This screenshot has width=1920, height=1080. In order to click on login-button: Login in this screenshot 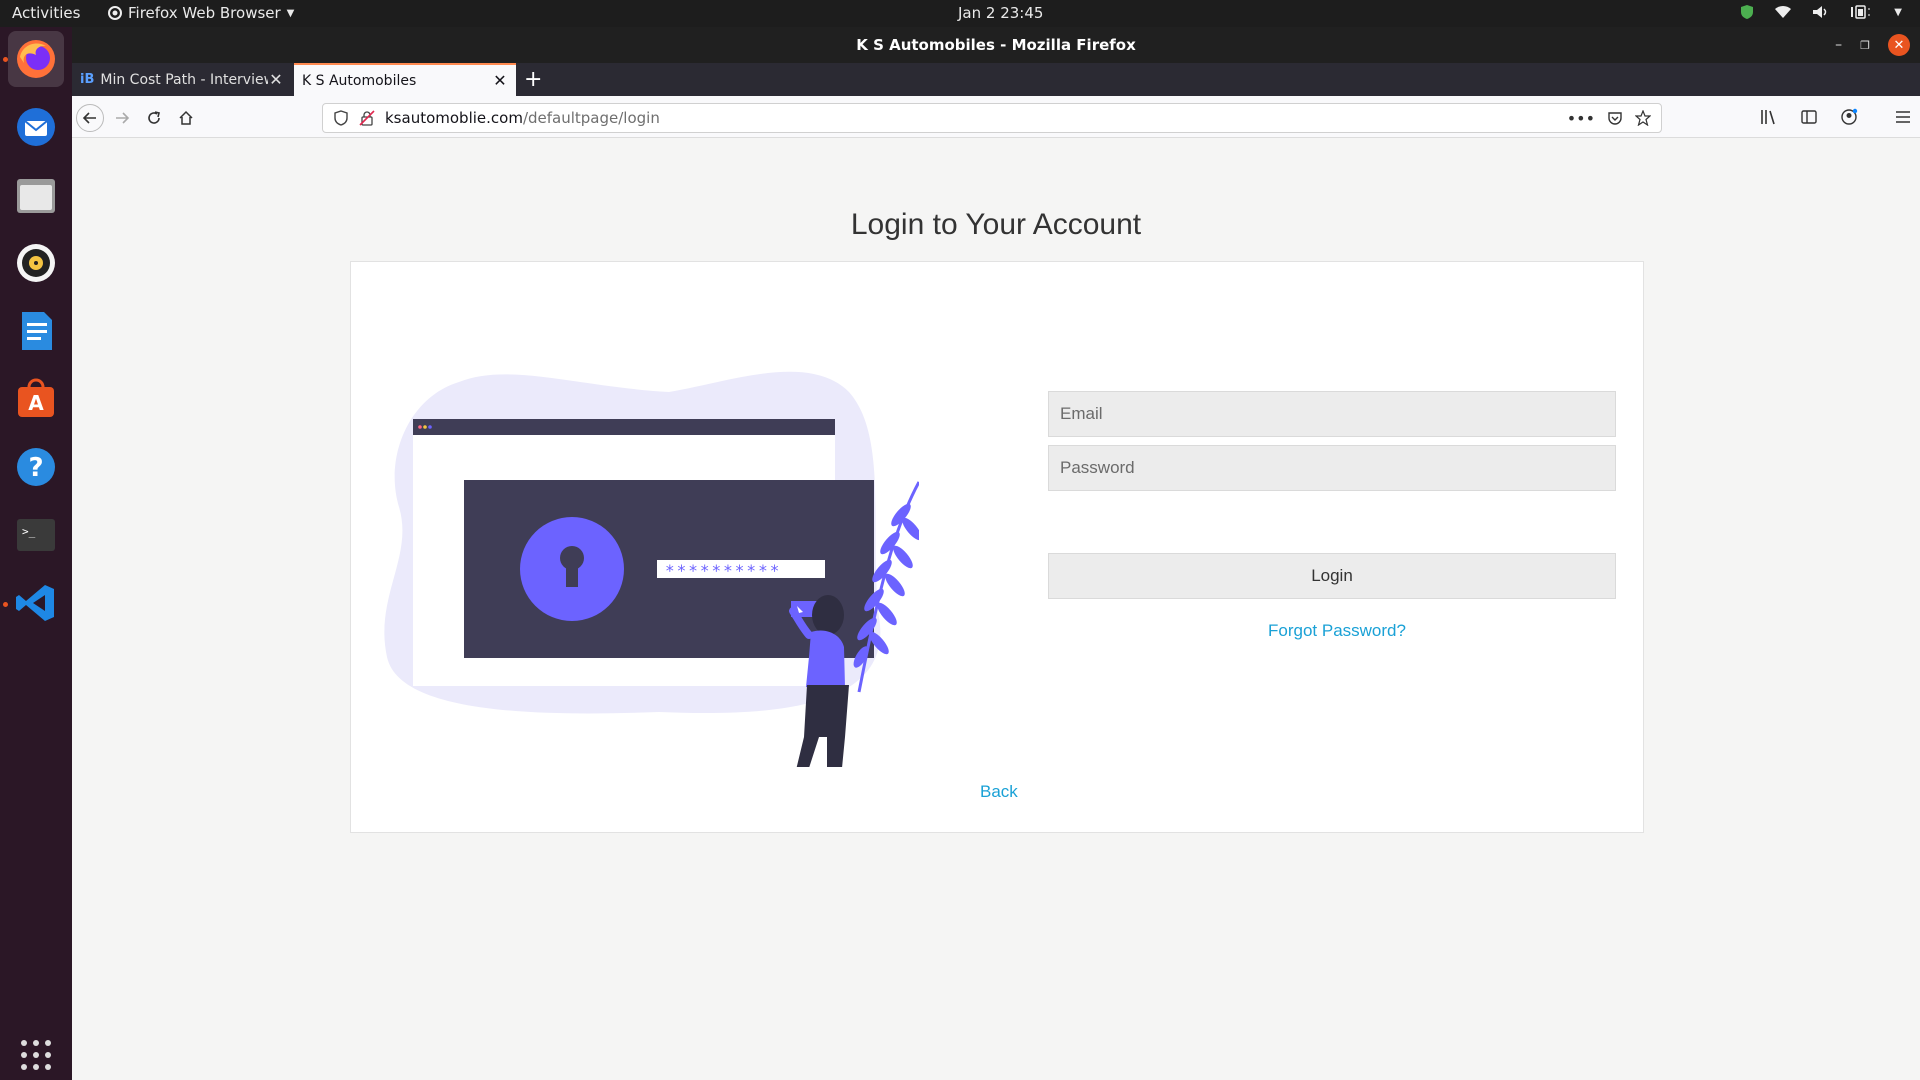, I will do `click(1332, 576)`.